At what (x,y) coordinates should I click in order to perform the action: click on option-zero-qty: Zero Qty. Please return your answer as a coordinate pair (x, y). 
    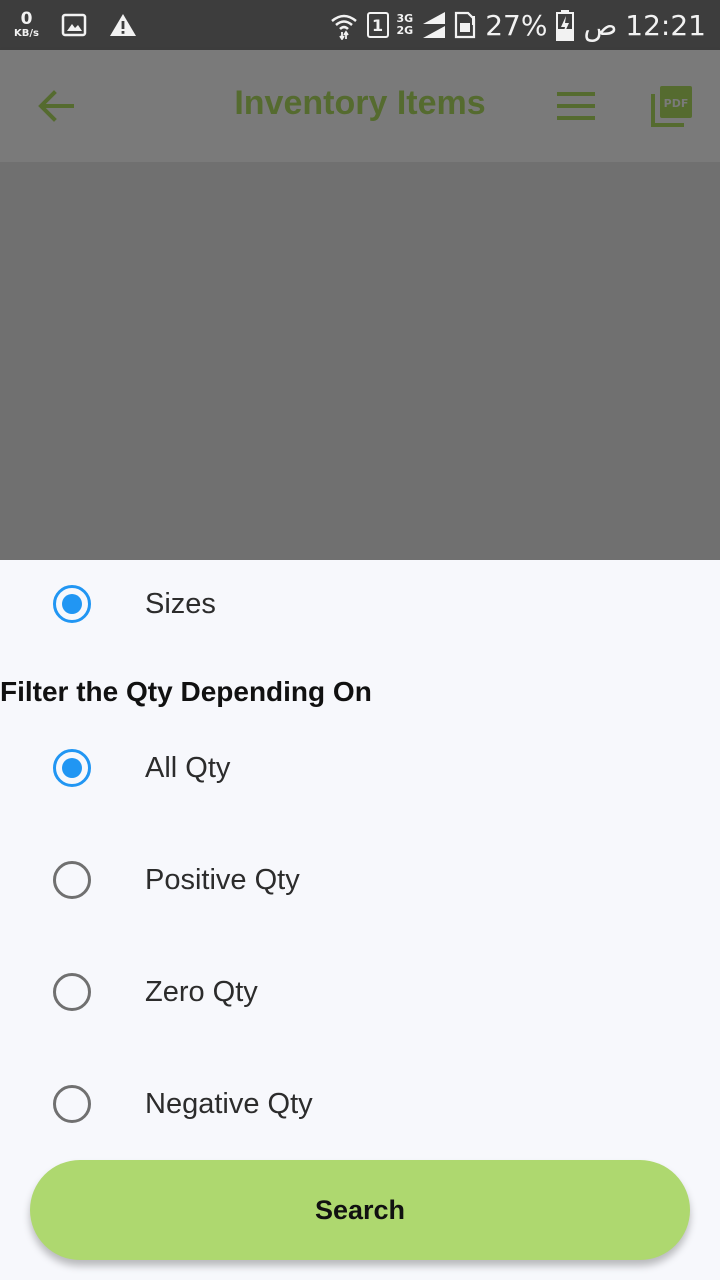
    Looking at the image, I should click on (360, 992).